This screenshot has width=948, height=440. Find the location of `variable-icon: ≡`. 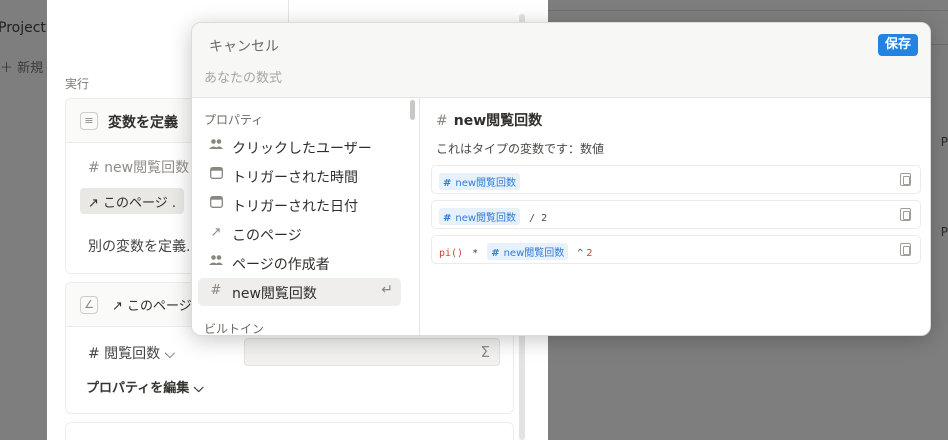

variable-icon: ≡ is located at coordinates (89, 121).